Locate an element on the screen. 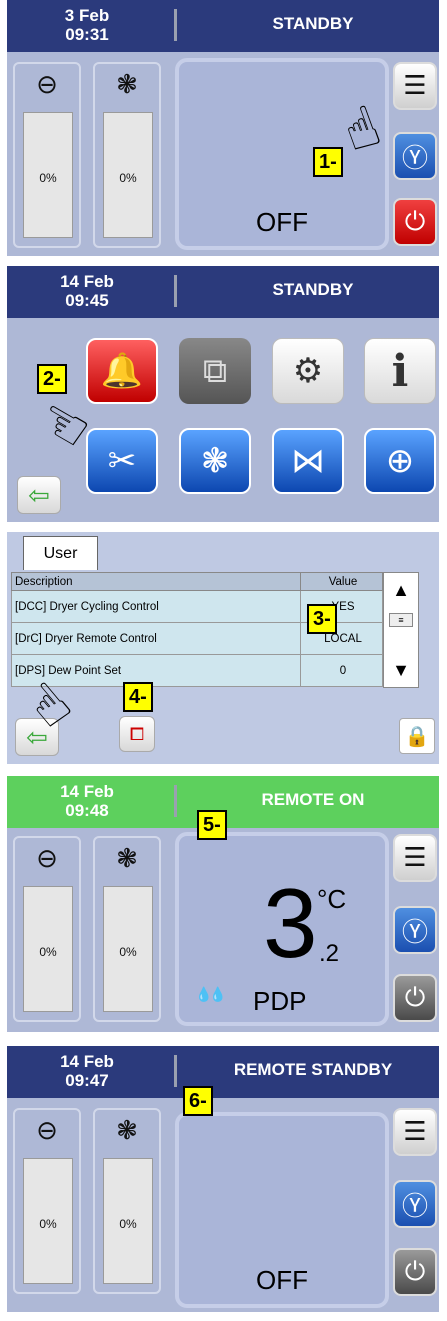  date-time: 14 Feb 09:48 is located at coordinates (87, 801).